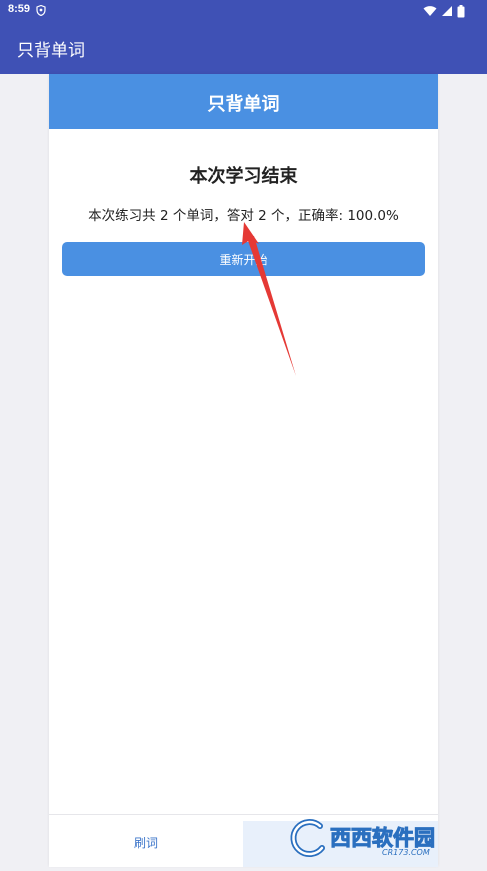 The width and height of the screenshot is (487, 871). I want to click on app-bar: 只背单词, so click(243, 48).